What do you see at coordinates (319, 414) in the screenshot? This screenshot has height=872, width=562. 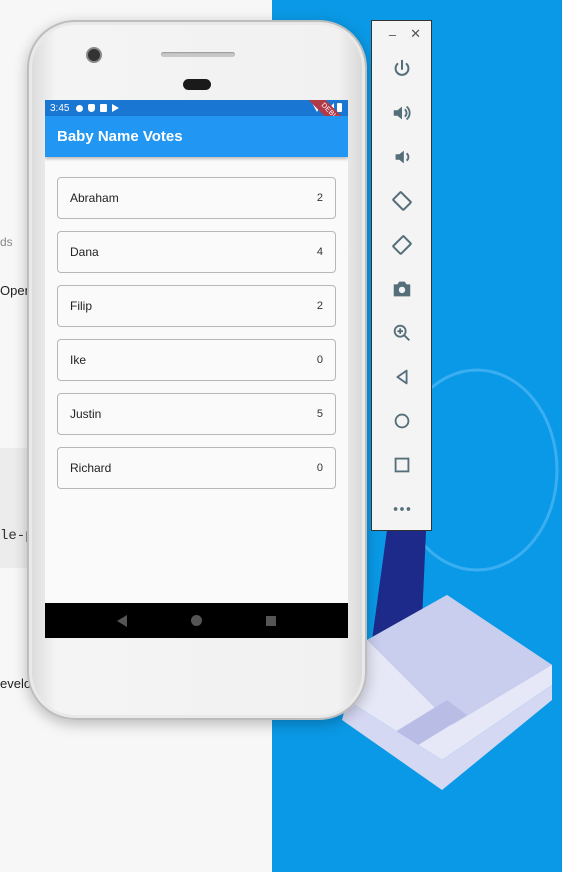 I see `vote-count: 5` at bounding box center [319, 414].